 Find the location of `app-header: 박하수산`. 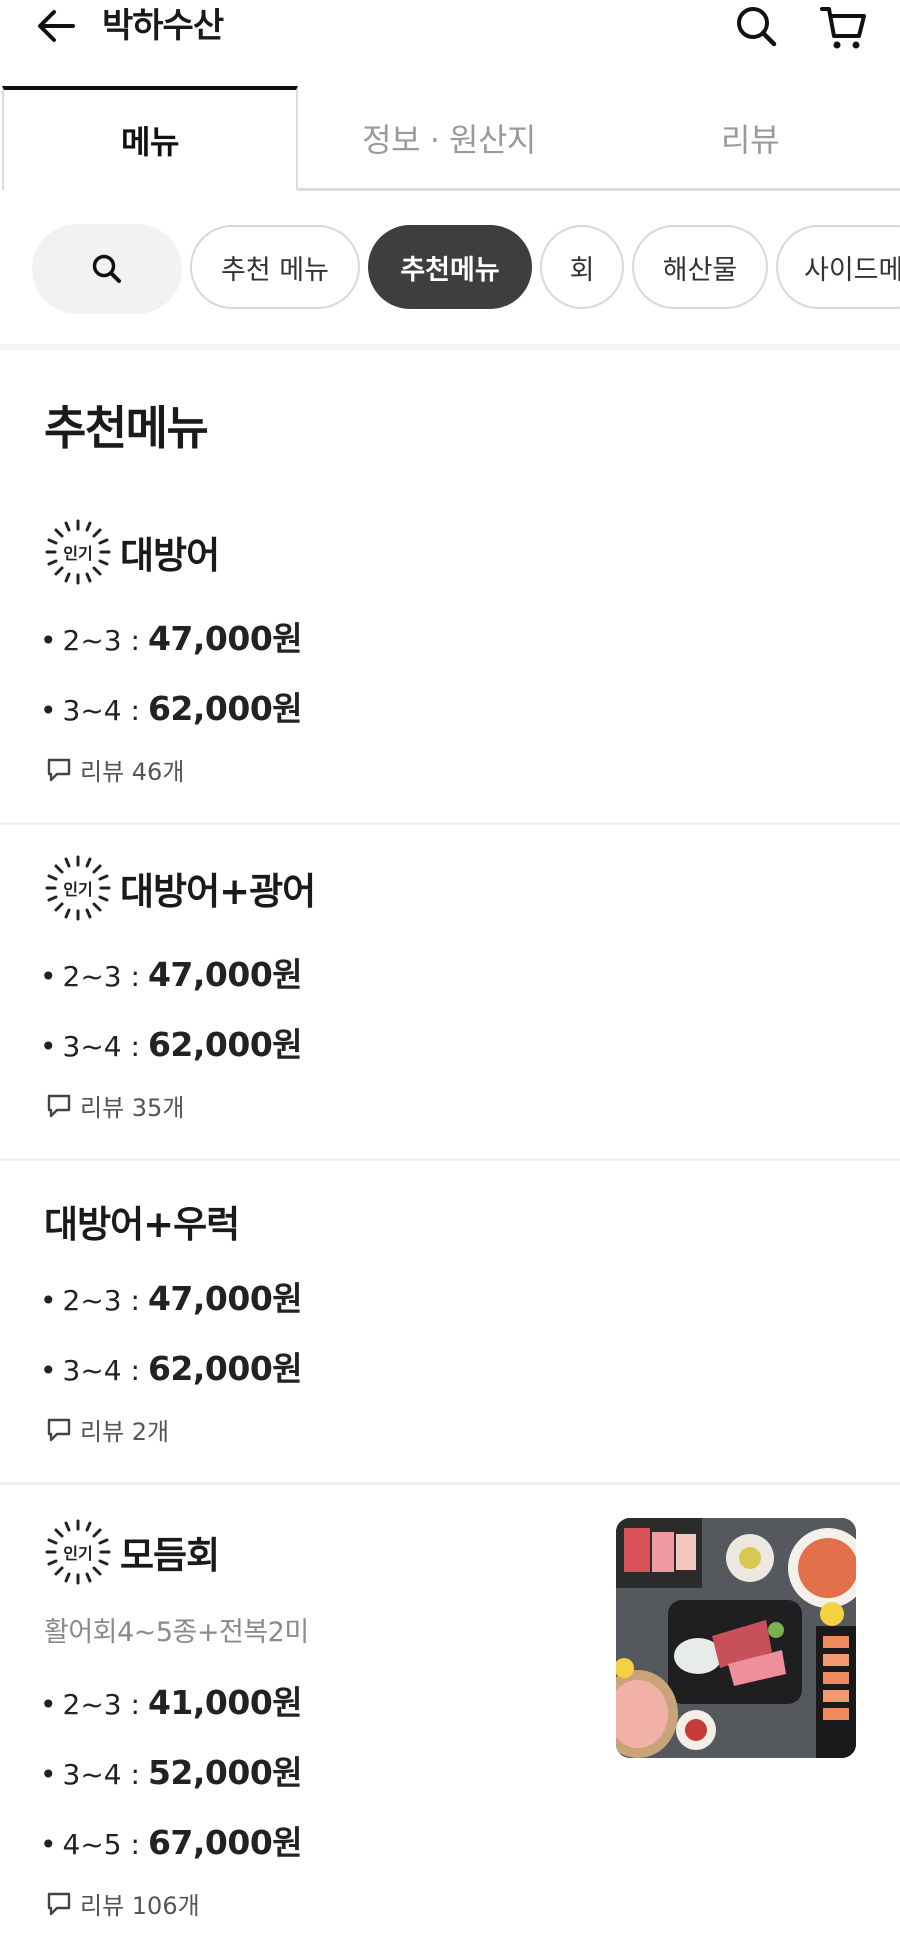

app-header: 박하수산 is located at coordinates (450, 40).